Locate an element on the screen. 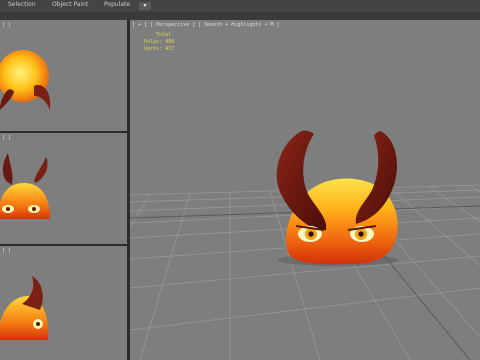 This screenshot has width=480, height=360. viewport-top: [ ] is located at coordinates (63, 75).